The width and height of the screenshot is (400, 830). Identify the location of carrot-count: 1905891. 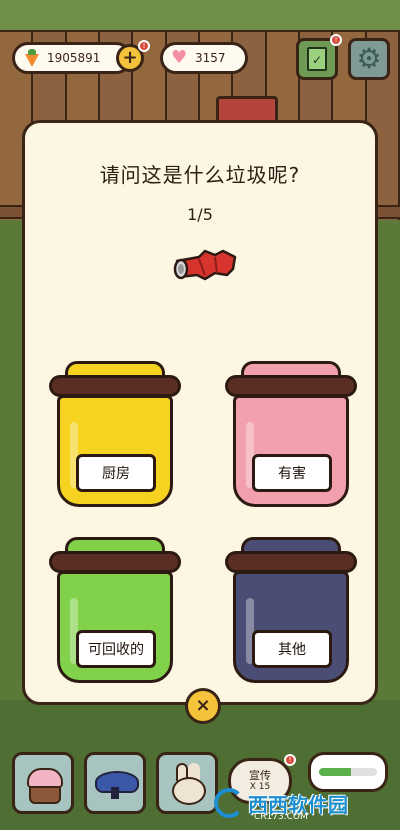
(74, 58).